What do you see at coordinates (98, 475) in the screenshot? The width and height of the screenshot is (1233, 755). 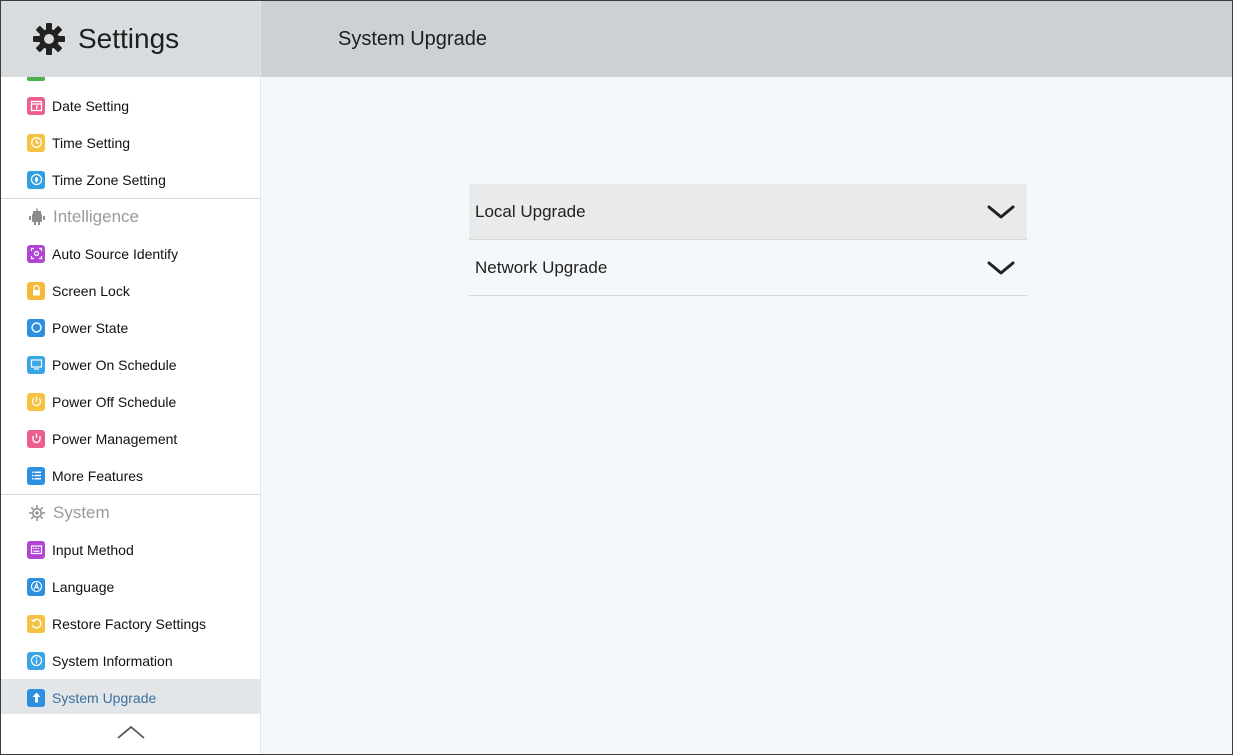 I see `sidebar-item-label: More Features` at bounding box center [98, 475].